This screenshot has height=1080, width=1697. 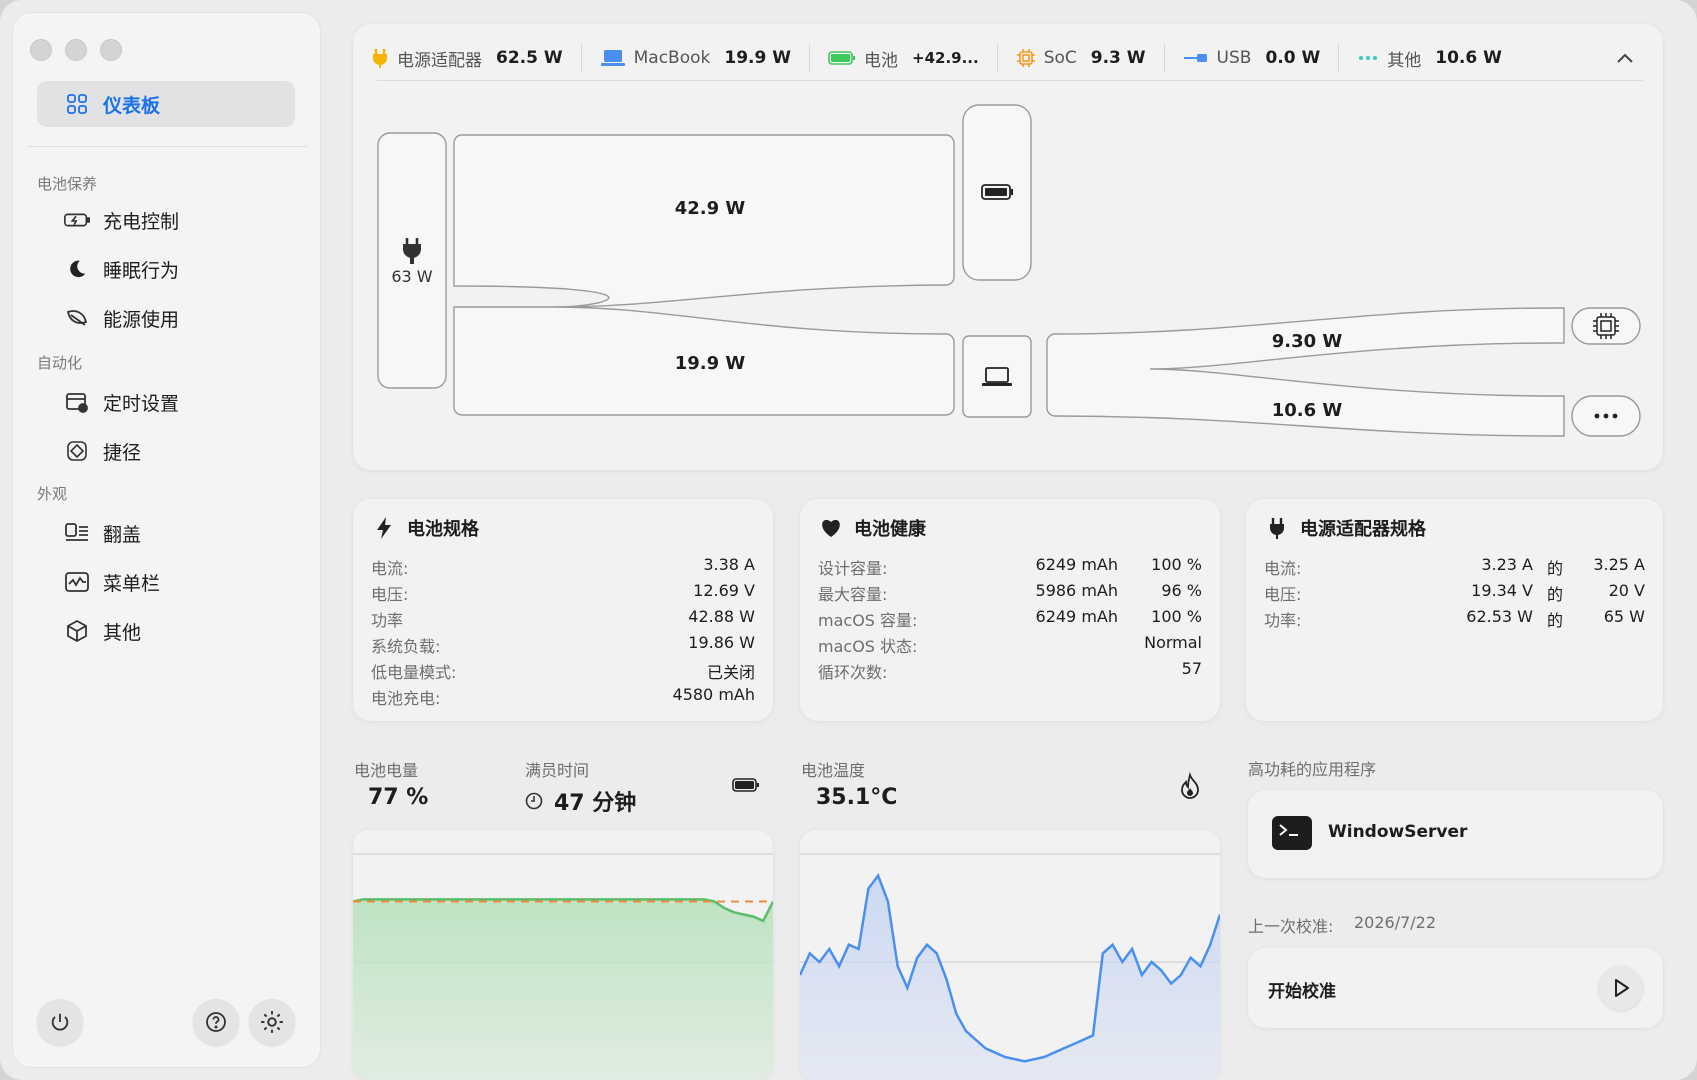 I want to click on section-header-battery-care: 电池保养, so click(x=67, y=184).